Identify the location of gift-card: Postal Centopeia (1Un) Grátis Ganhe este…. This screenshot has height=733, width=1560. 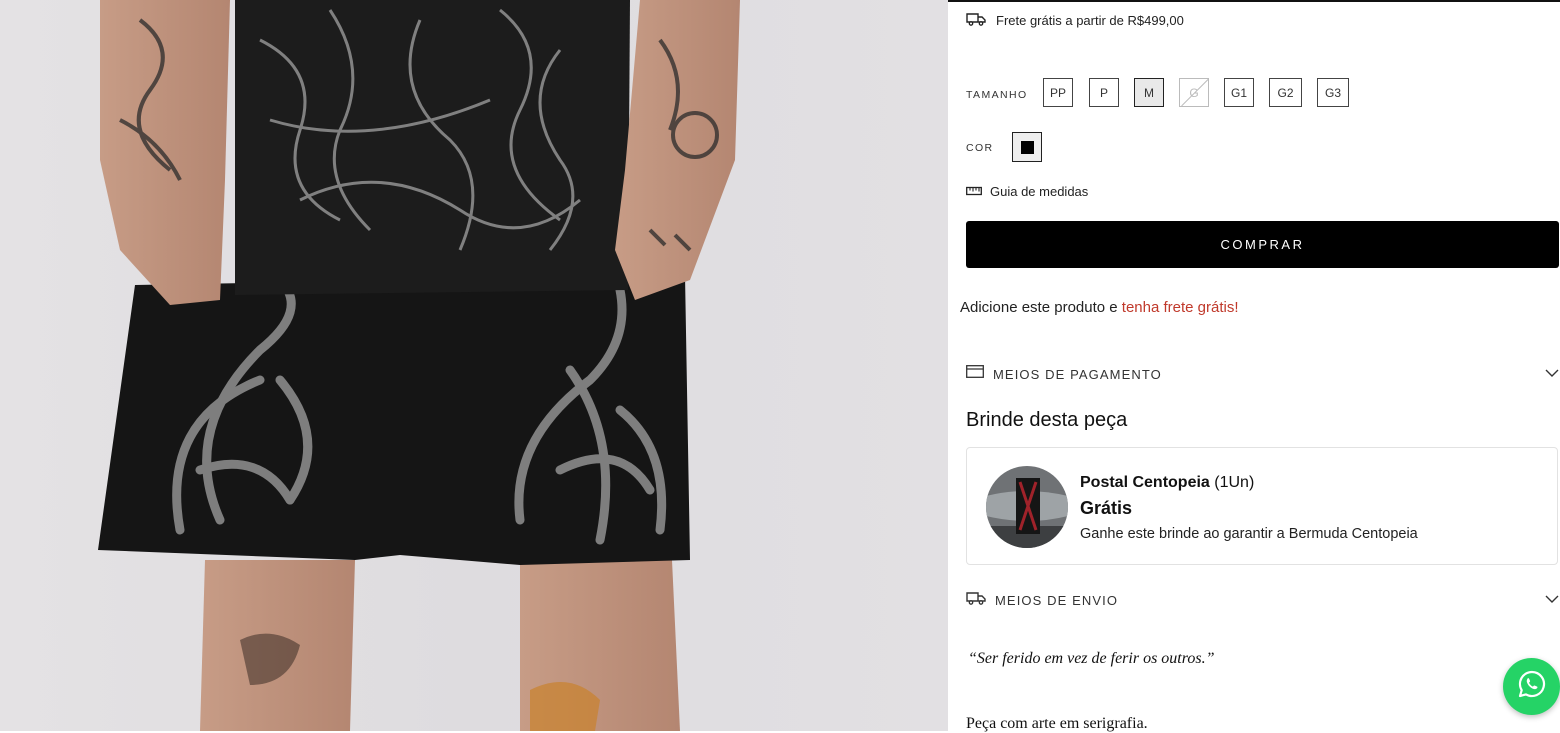
(1262, 506).